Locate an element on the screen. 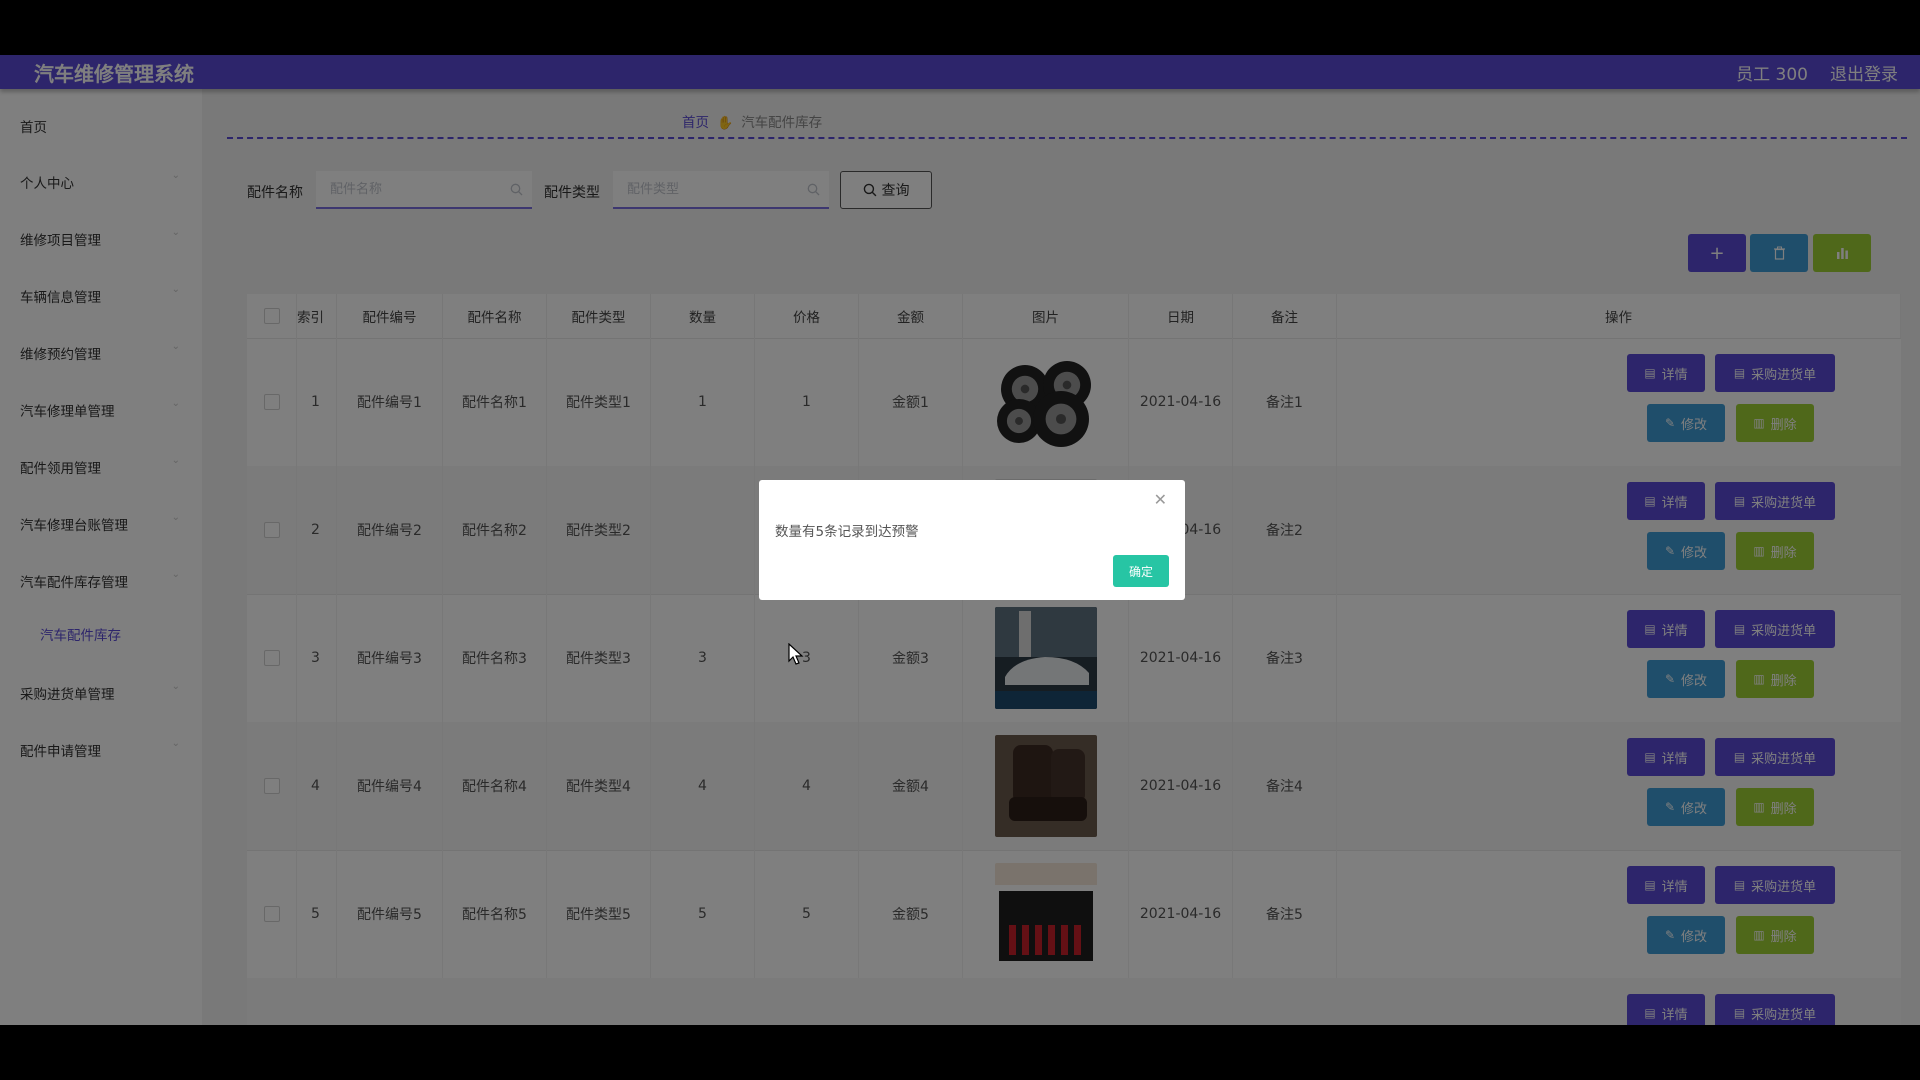 The width and height of the screenshot is (1920, 1080). alert-message: 数量有5条记录到达预警 is located at coordinates (847, 532).